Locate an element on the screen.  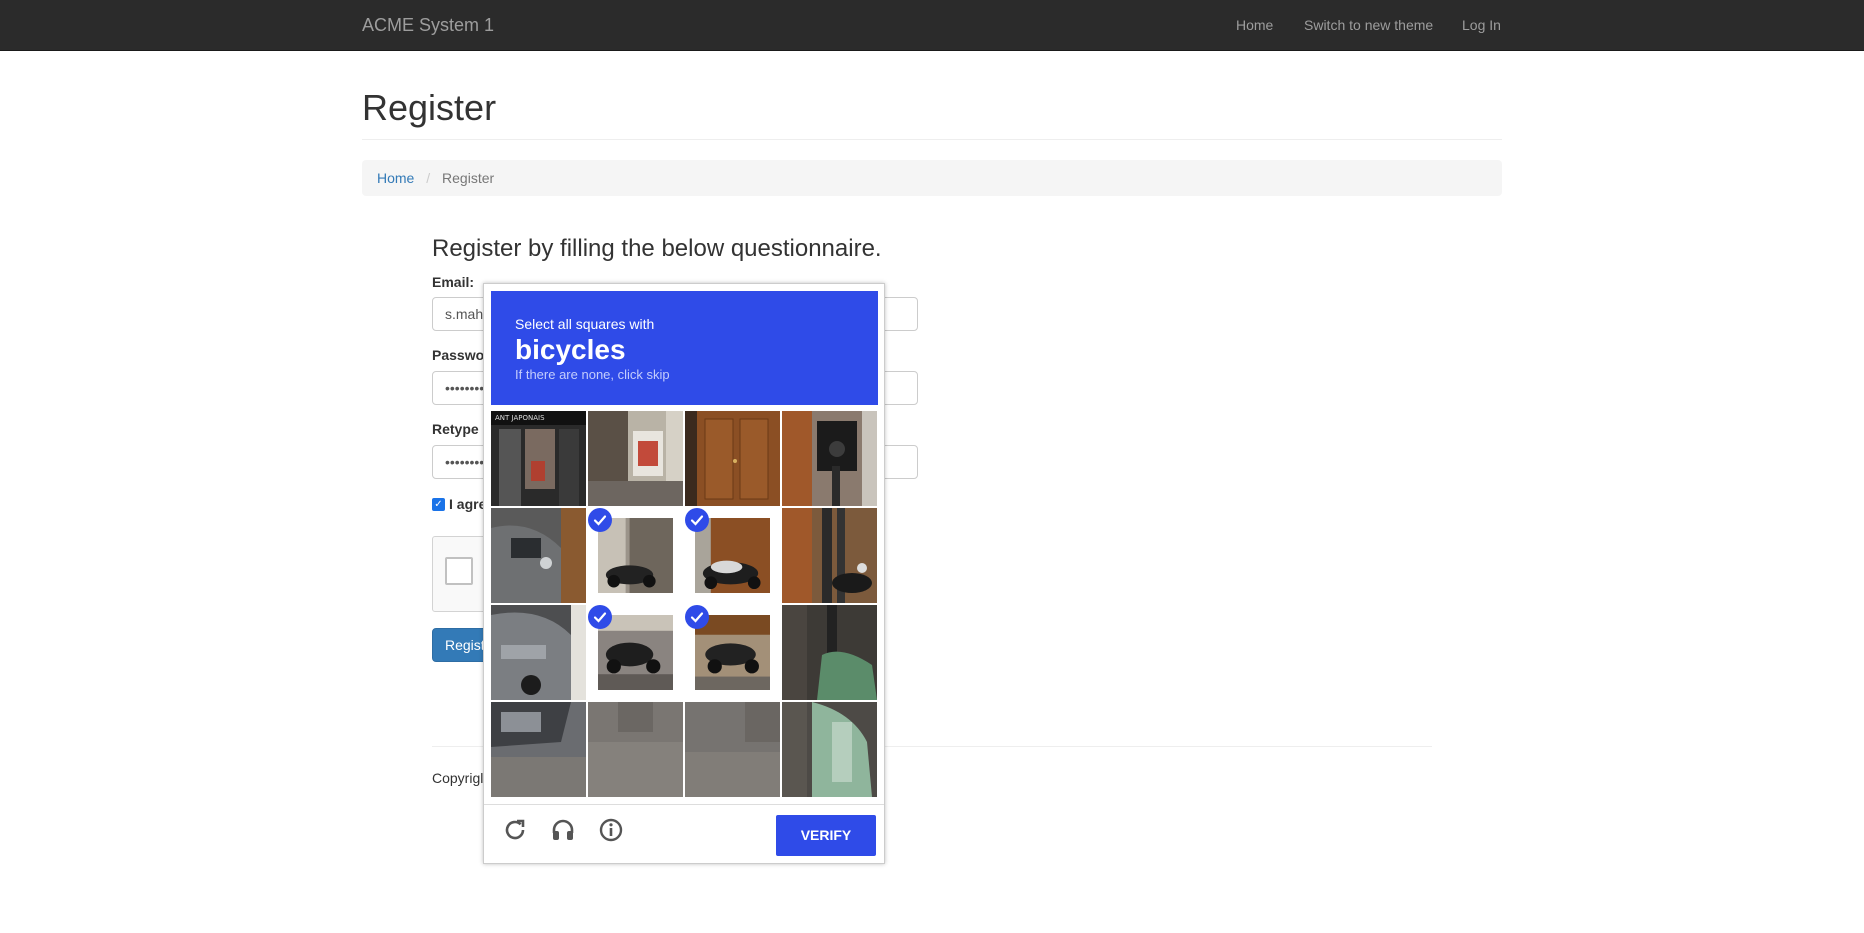
captcha-keyword: bicycles is located at coordinates (570, 349).